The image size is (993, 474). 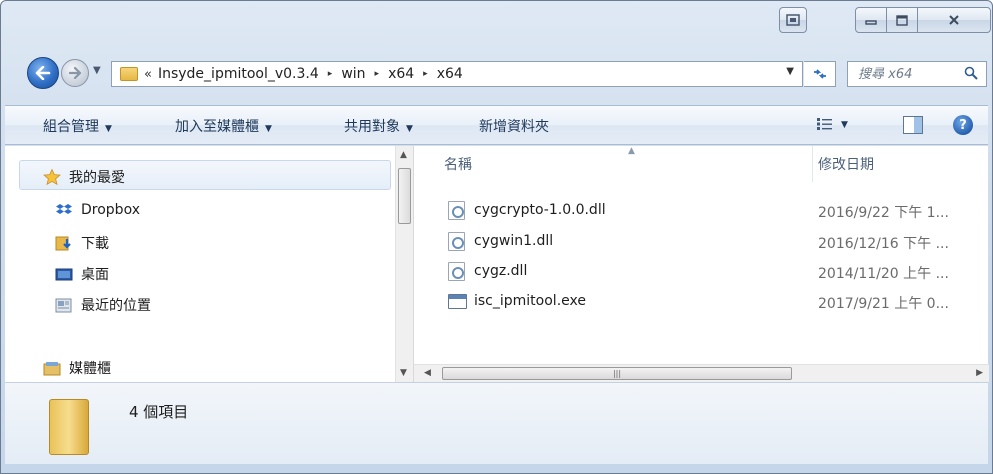 I want to click on share-with-menu: 共用對象 ▼, so click(x=378, y=126).